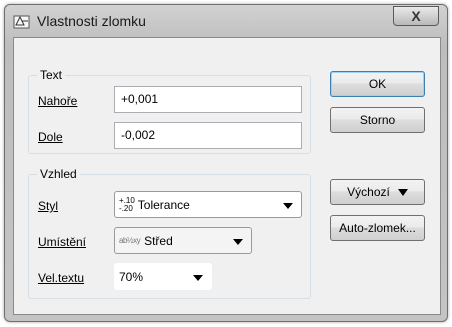 The width and height of the screenshot is (452, 327). What do you see at coordinates (21, 22) in the screenshot?
I see `fraction-app-icon` at bounding box center [21, 22].